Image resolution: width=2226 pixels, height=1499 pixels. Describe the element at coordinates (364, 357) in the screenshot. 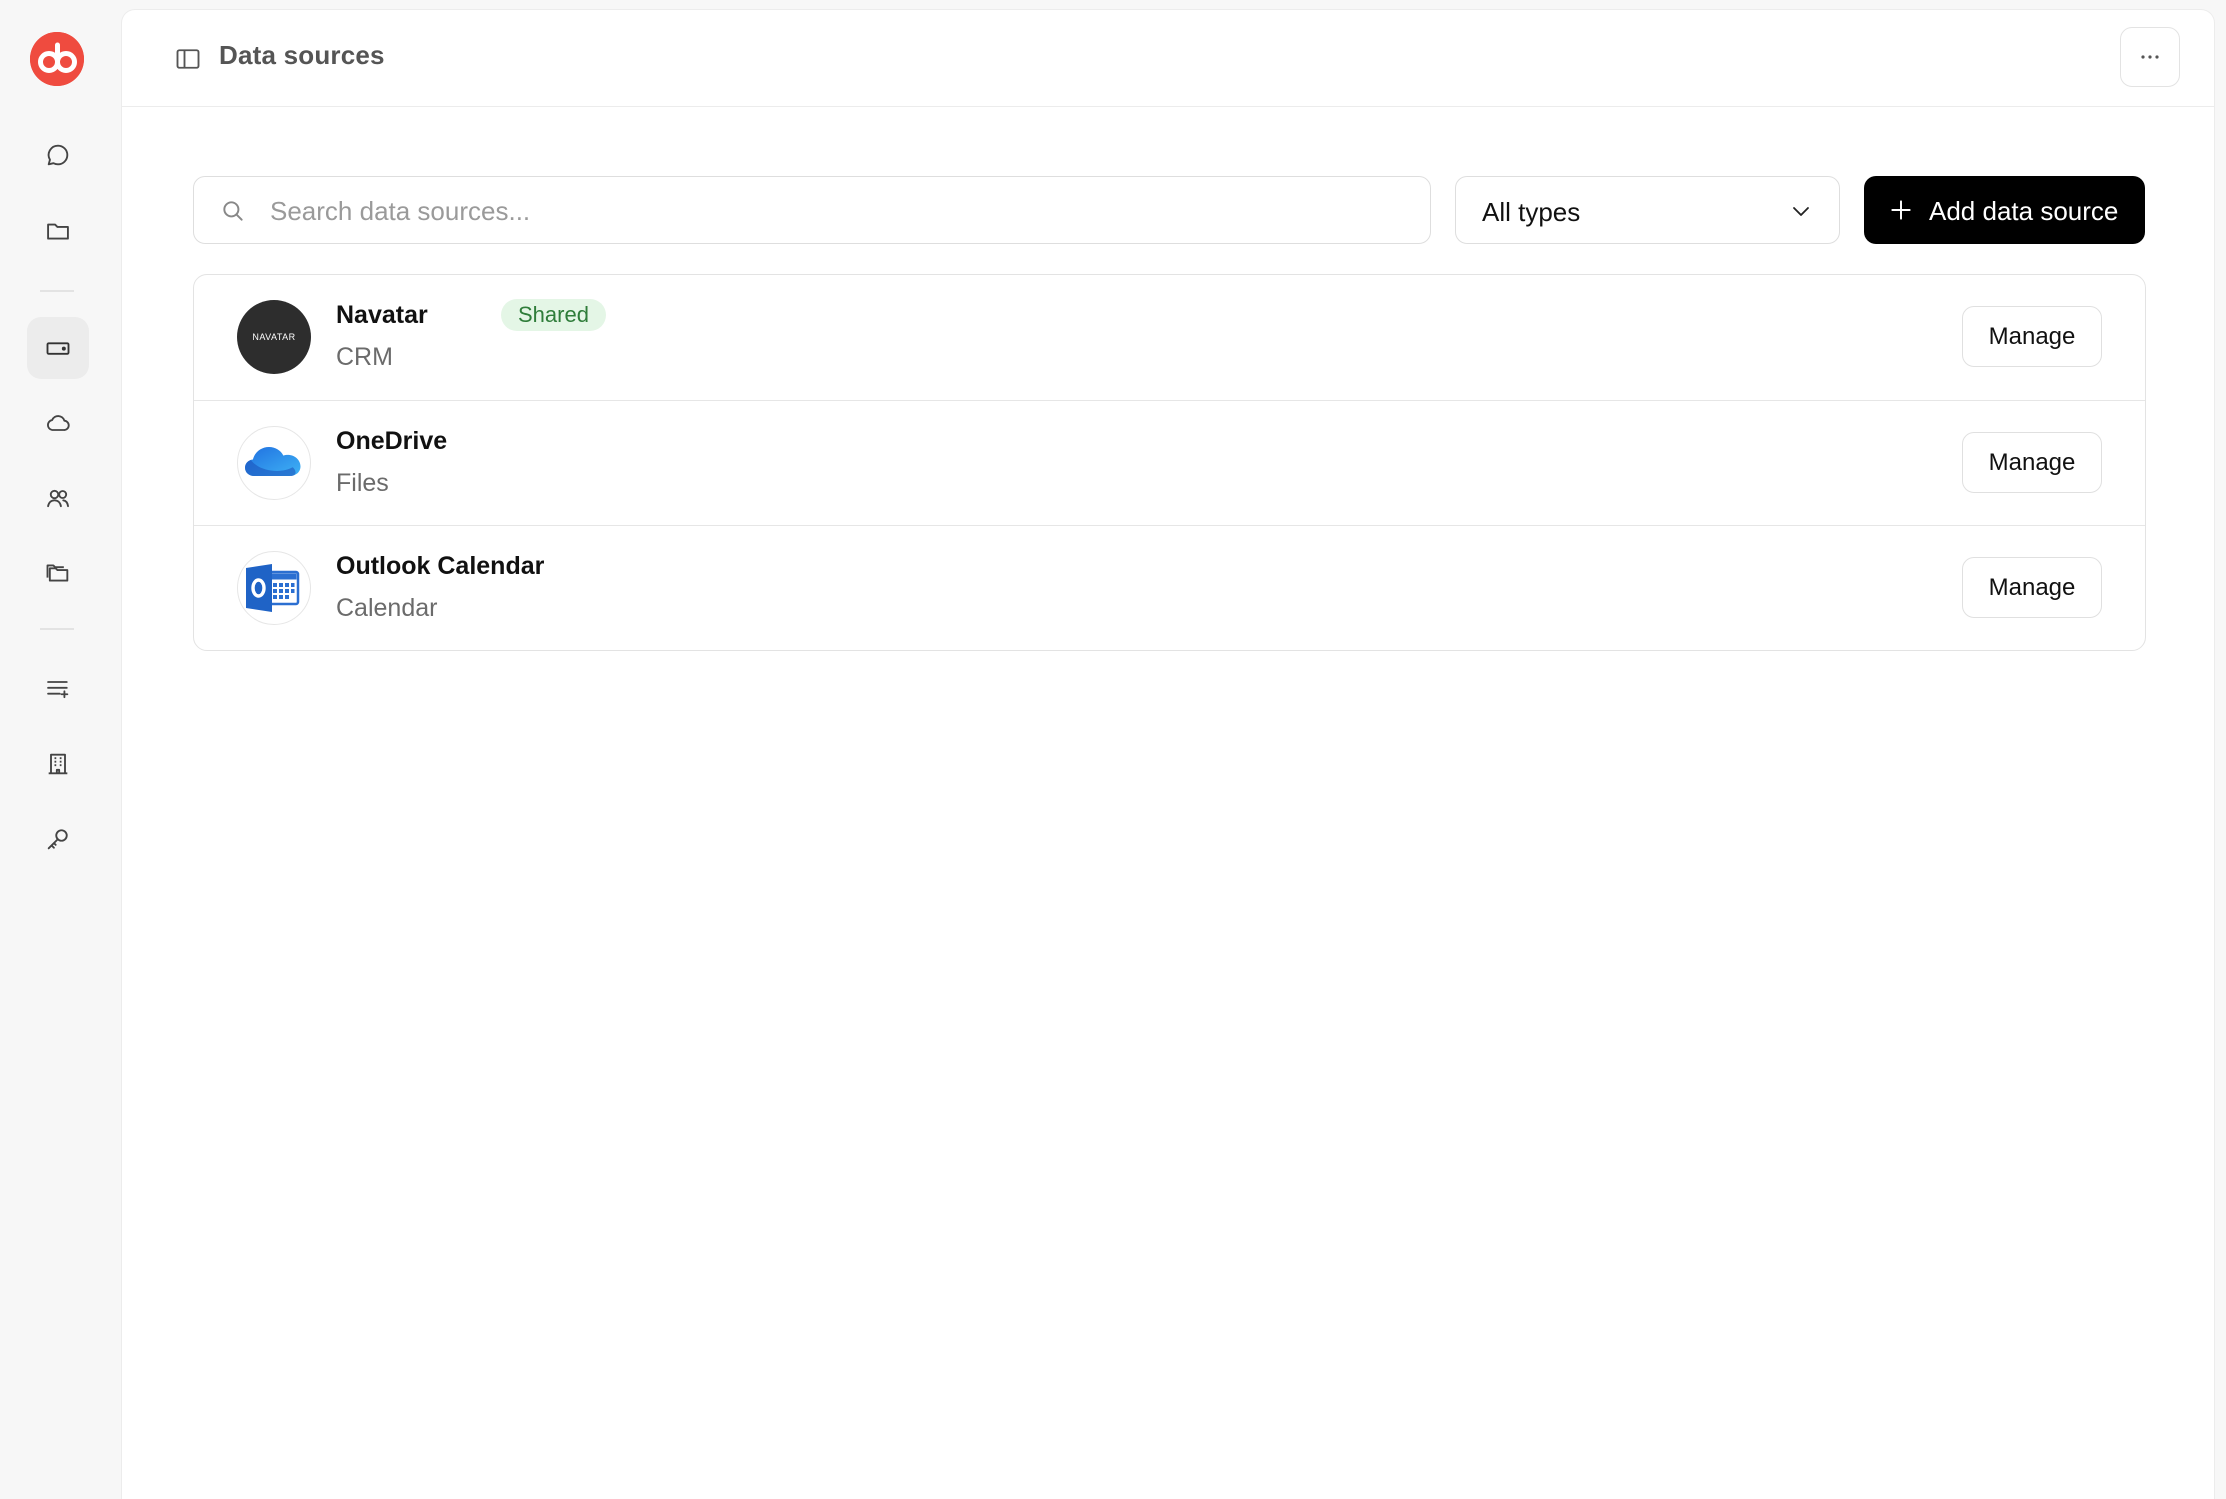

I see `source-type: CRM` at that location.